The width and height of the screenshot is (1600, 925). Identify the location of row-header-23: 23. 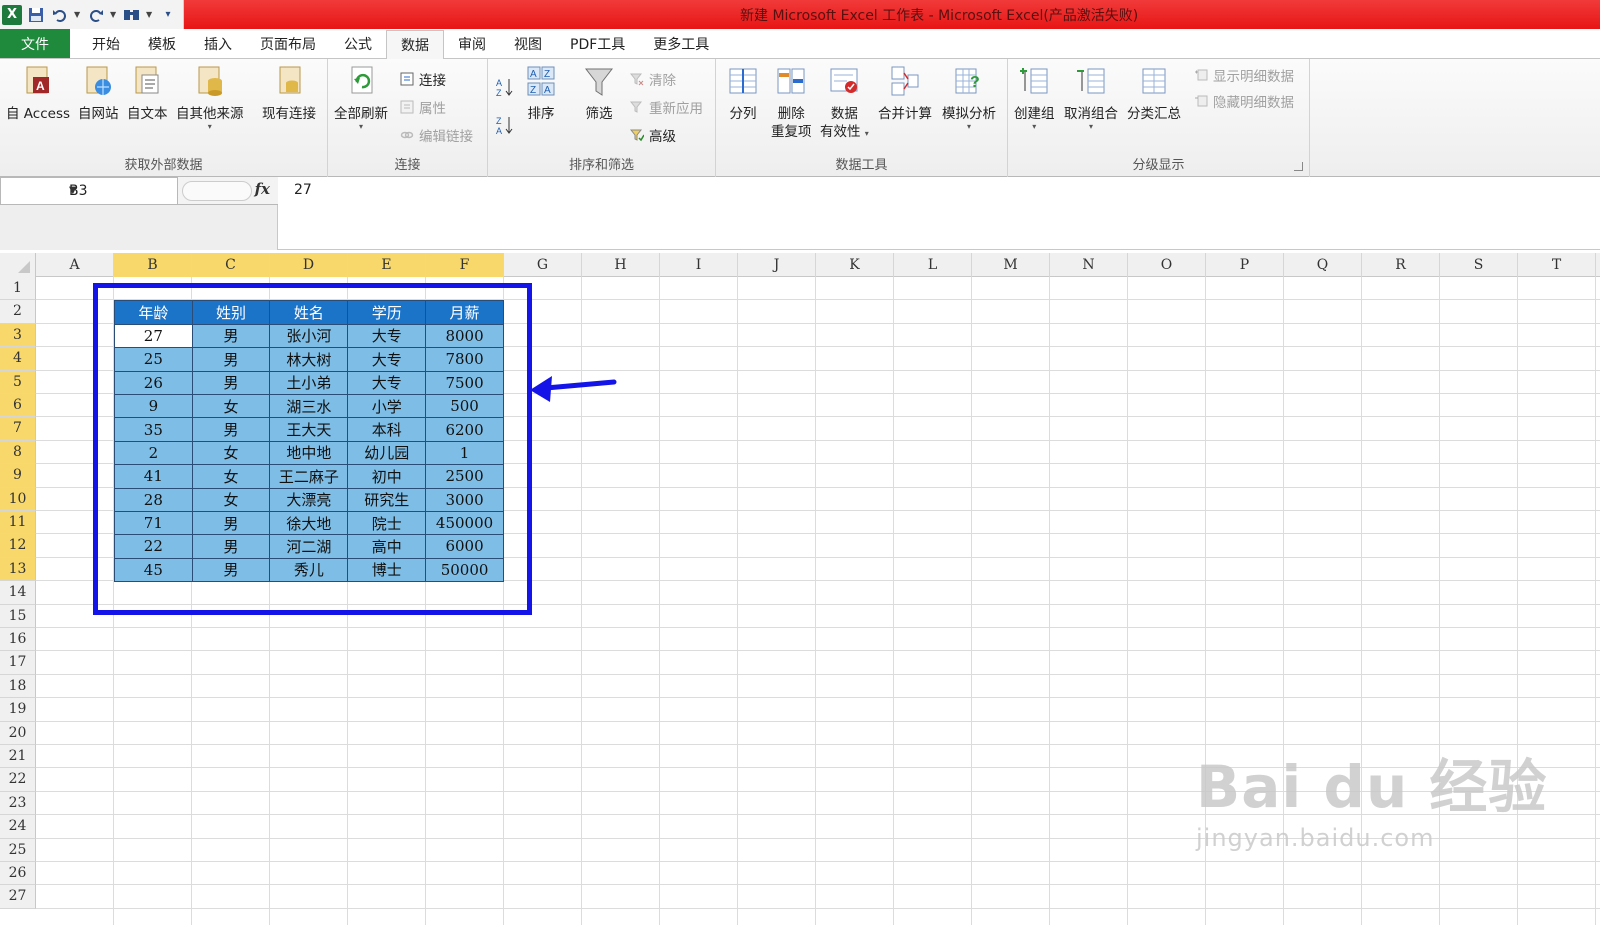
(18, 803).